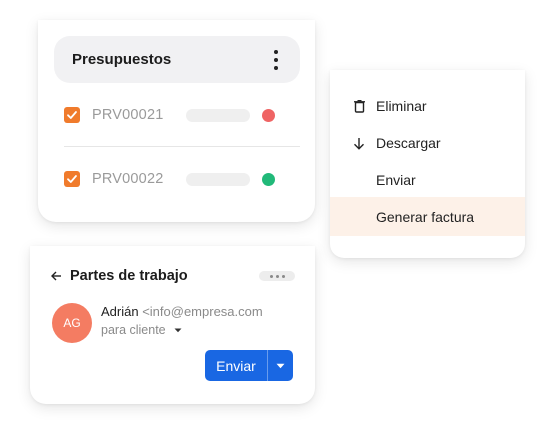 The height and width of the screenshot is (426, 555). Describe the element at coordinates (408, 143) in the screenshot. I see `menu-item-label: Descargar` at that location.